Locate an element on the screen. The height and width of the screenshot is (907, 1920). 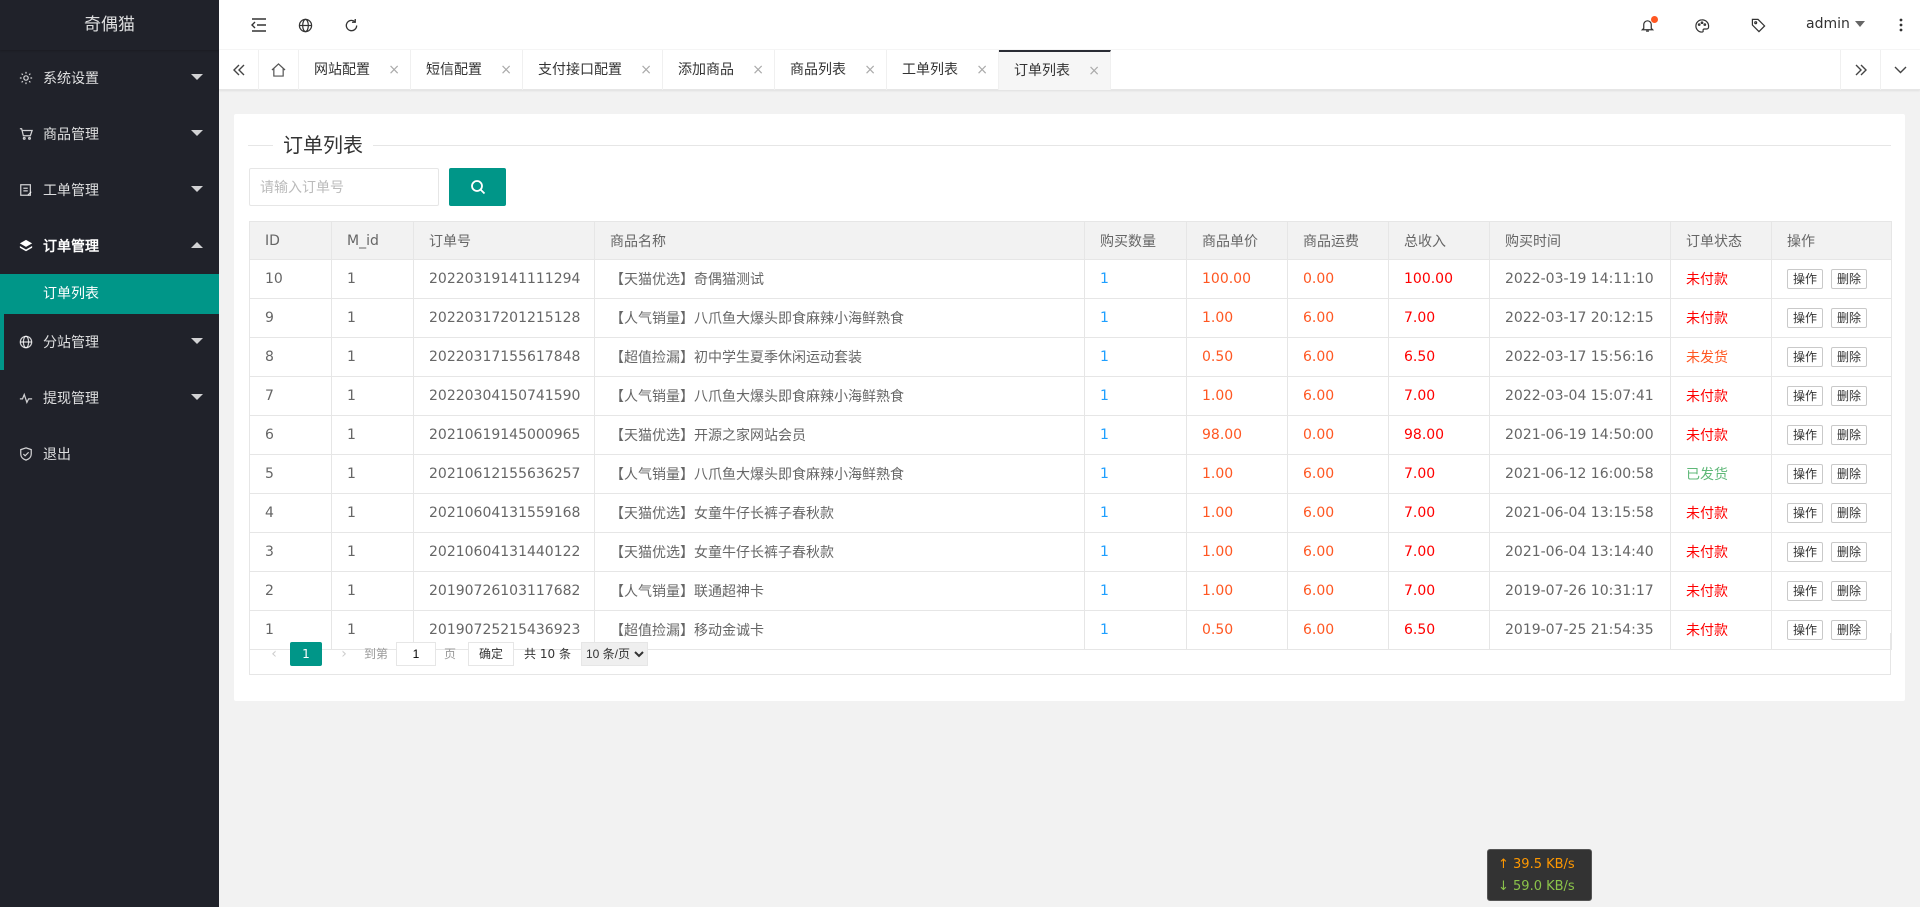
network-speed-widget: ↑ 39.5 KB/s ↓ 59.0 KB/s is located at coordinates (1539, 875).